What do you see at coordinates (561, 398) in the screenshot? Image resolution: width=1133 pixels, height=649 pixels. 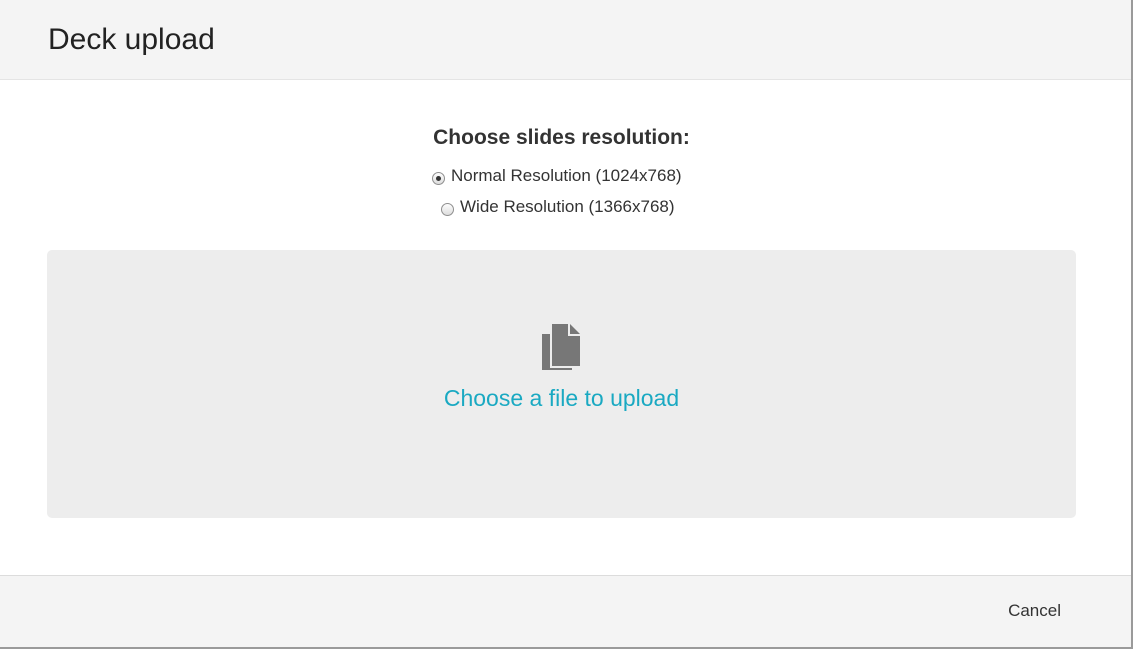 I see `choose-file-link: Choose a file to upload` at bounding box center [561, 398].